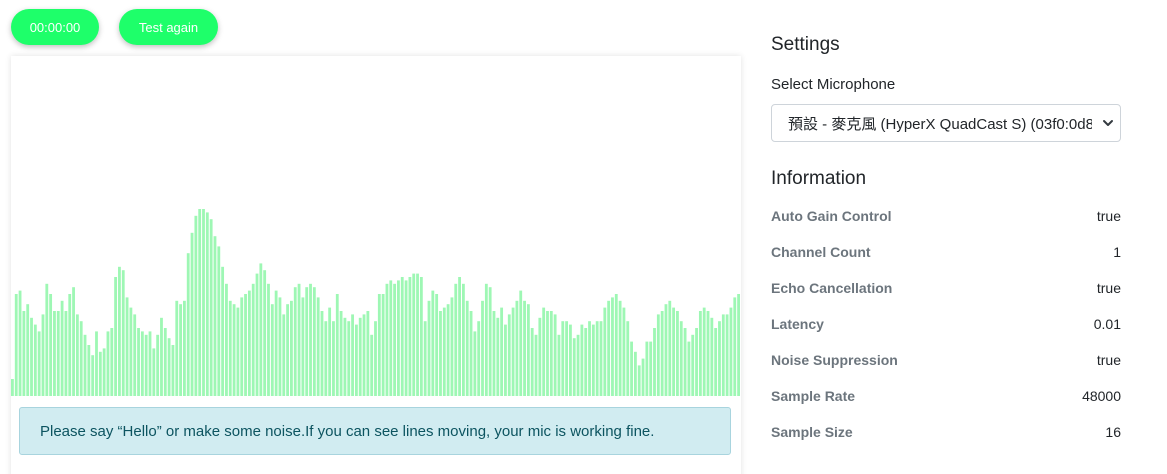  Describe the element at coordinates (946, 224) in the screenshot. I see `info-row-auto-gain-control: Auto Gain Control true` at that location.